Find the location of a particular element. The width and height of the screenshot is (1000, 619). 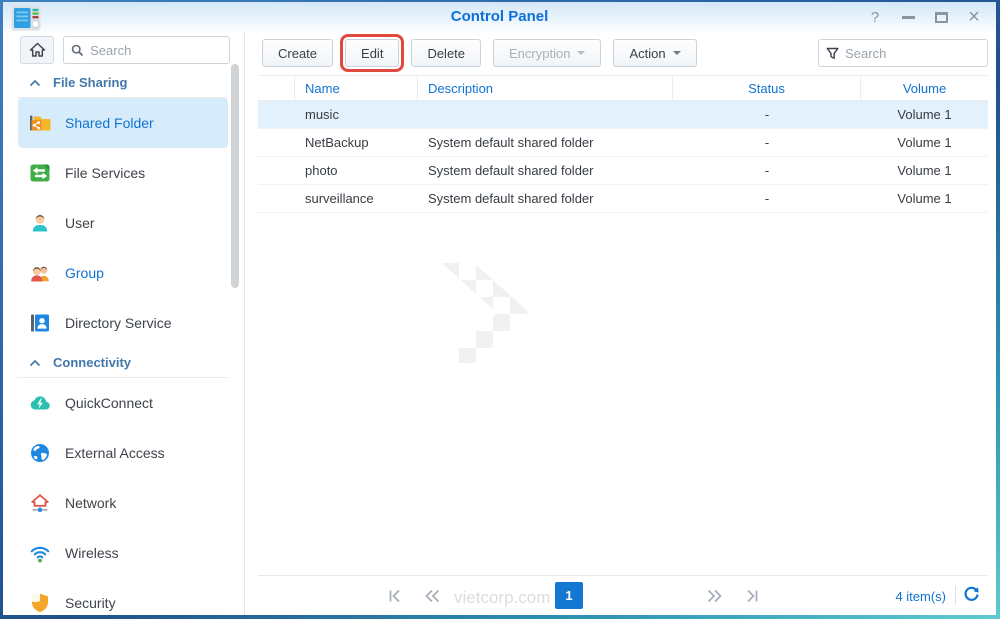

page-title: Control Panel is located at coordinates (499, 16).